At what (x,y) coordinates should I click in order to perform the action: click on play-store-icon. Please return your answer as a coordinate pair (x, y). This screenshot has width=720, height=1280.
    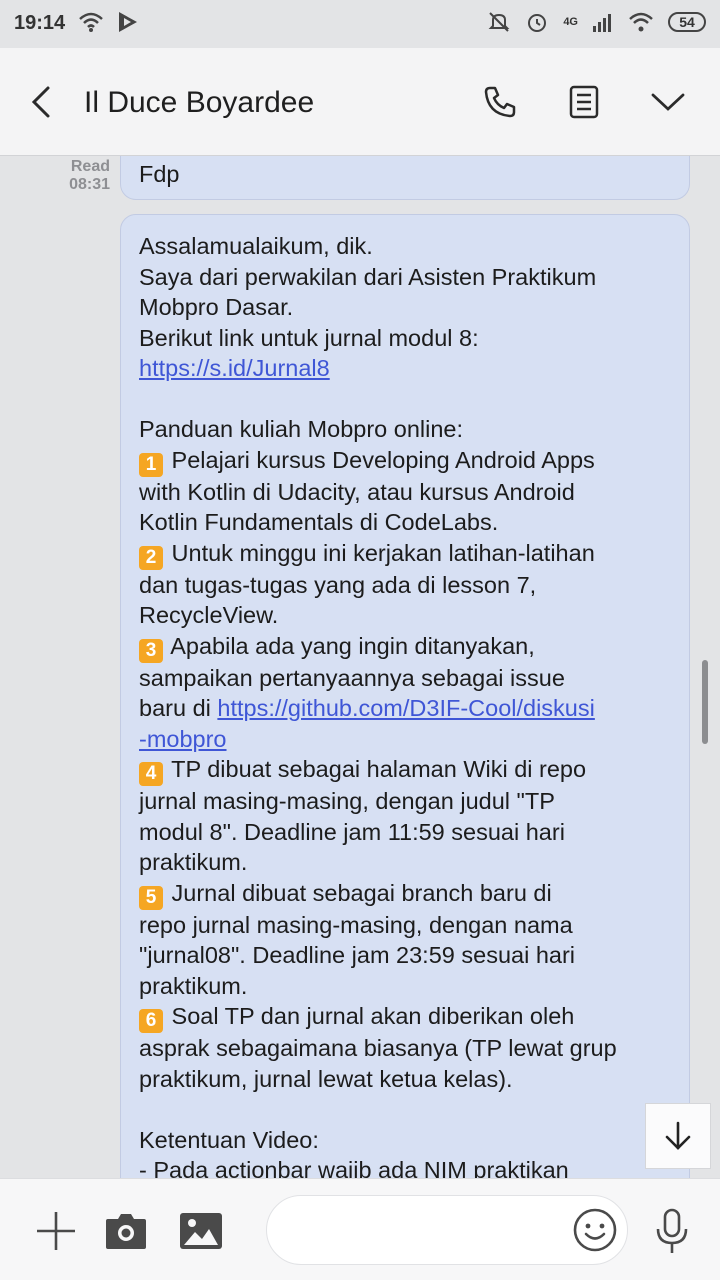
    Looking at the image, I should click on (128, 22).